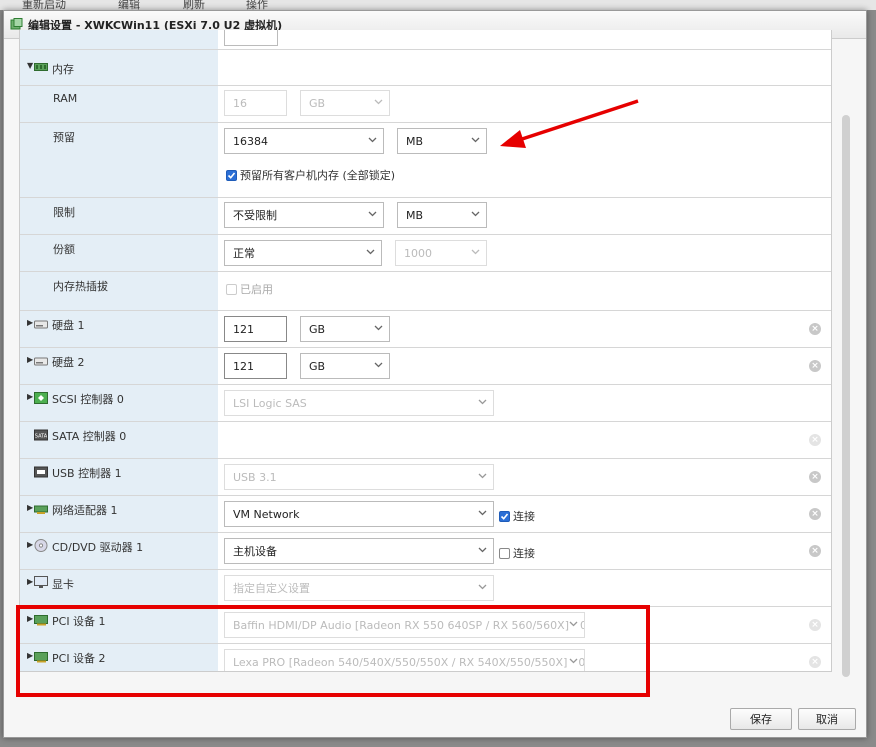  What do you see at coordinates (425, 366) in the screenshot?
I see `hard-disk-2-row: ▶ 硬盘 2 121 GB ×` at bounding box center [425, 366].